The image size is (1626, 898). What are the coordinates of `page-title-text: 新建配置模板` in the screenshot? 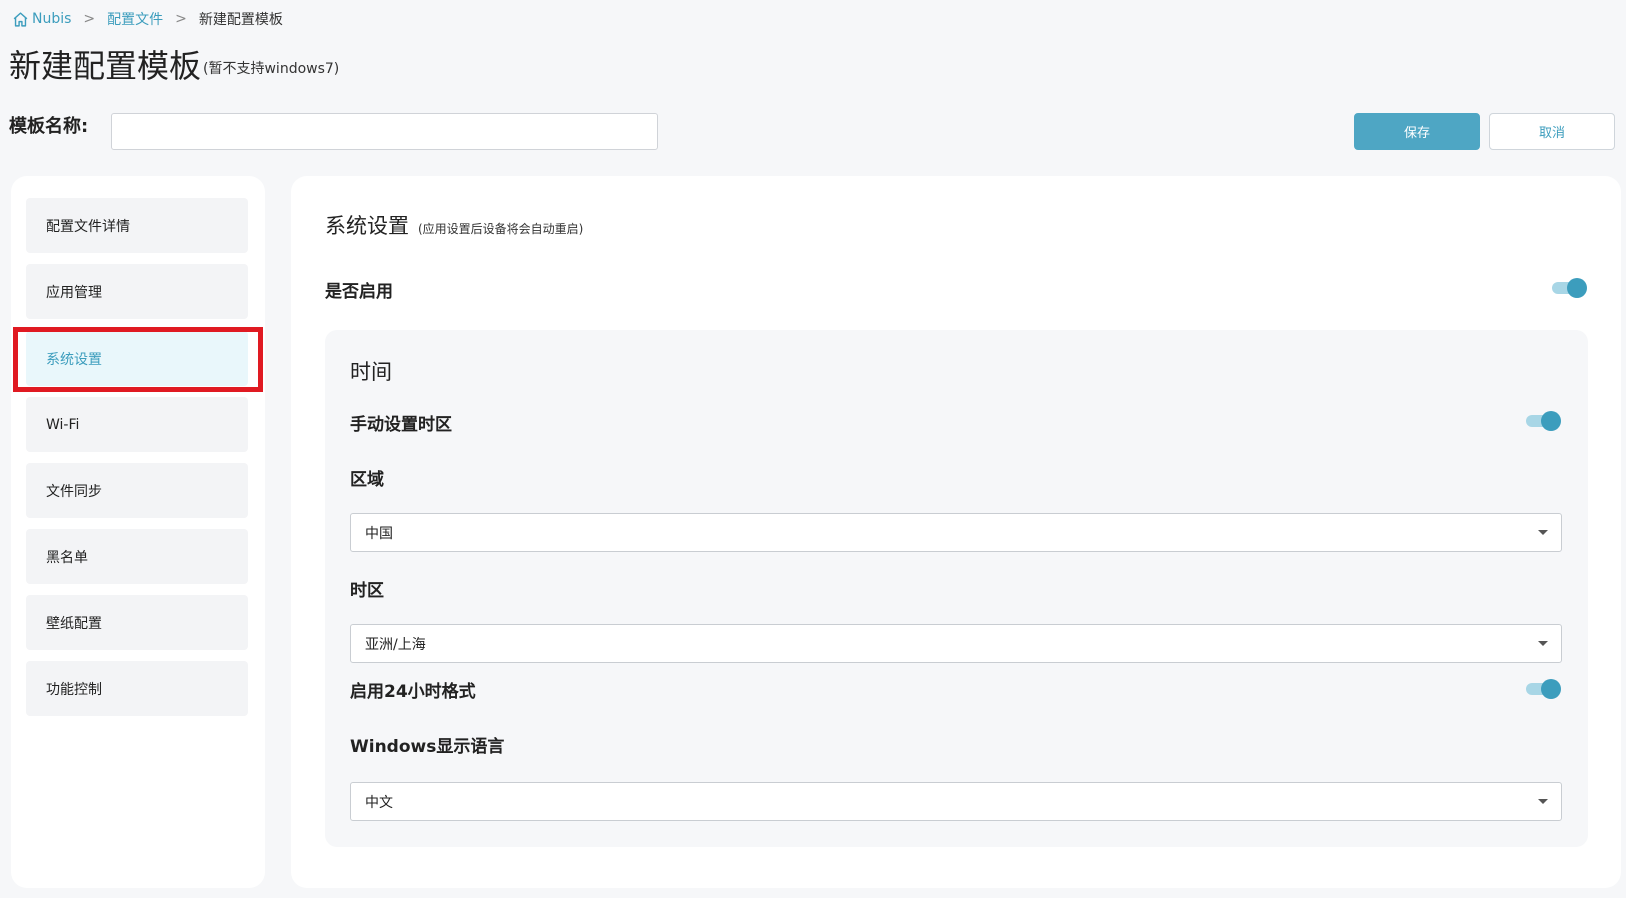 It's located at (105, 66).